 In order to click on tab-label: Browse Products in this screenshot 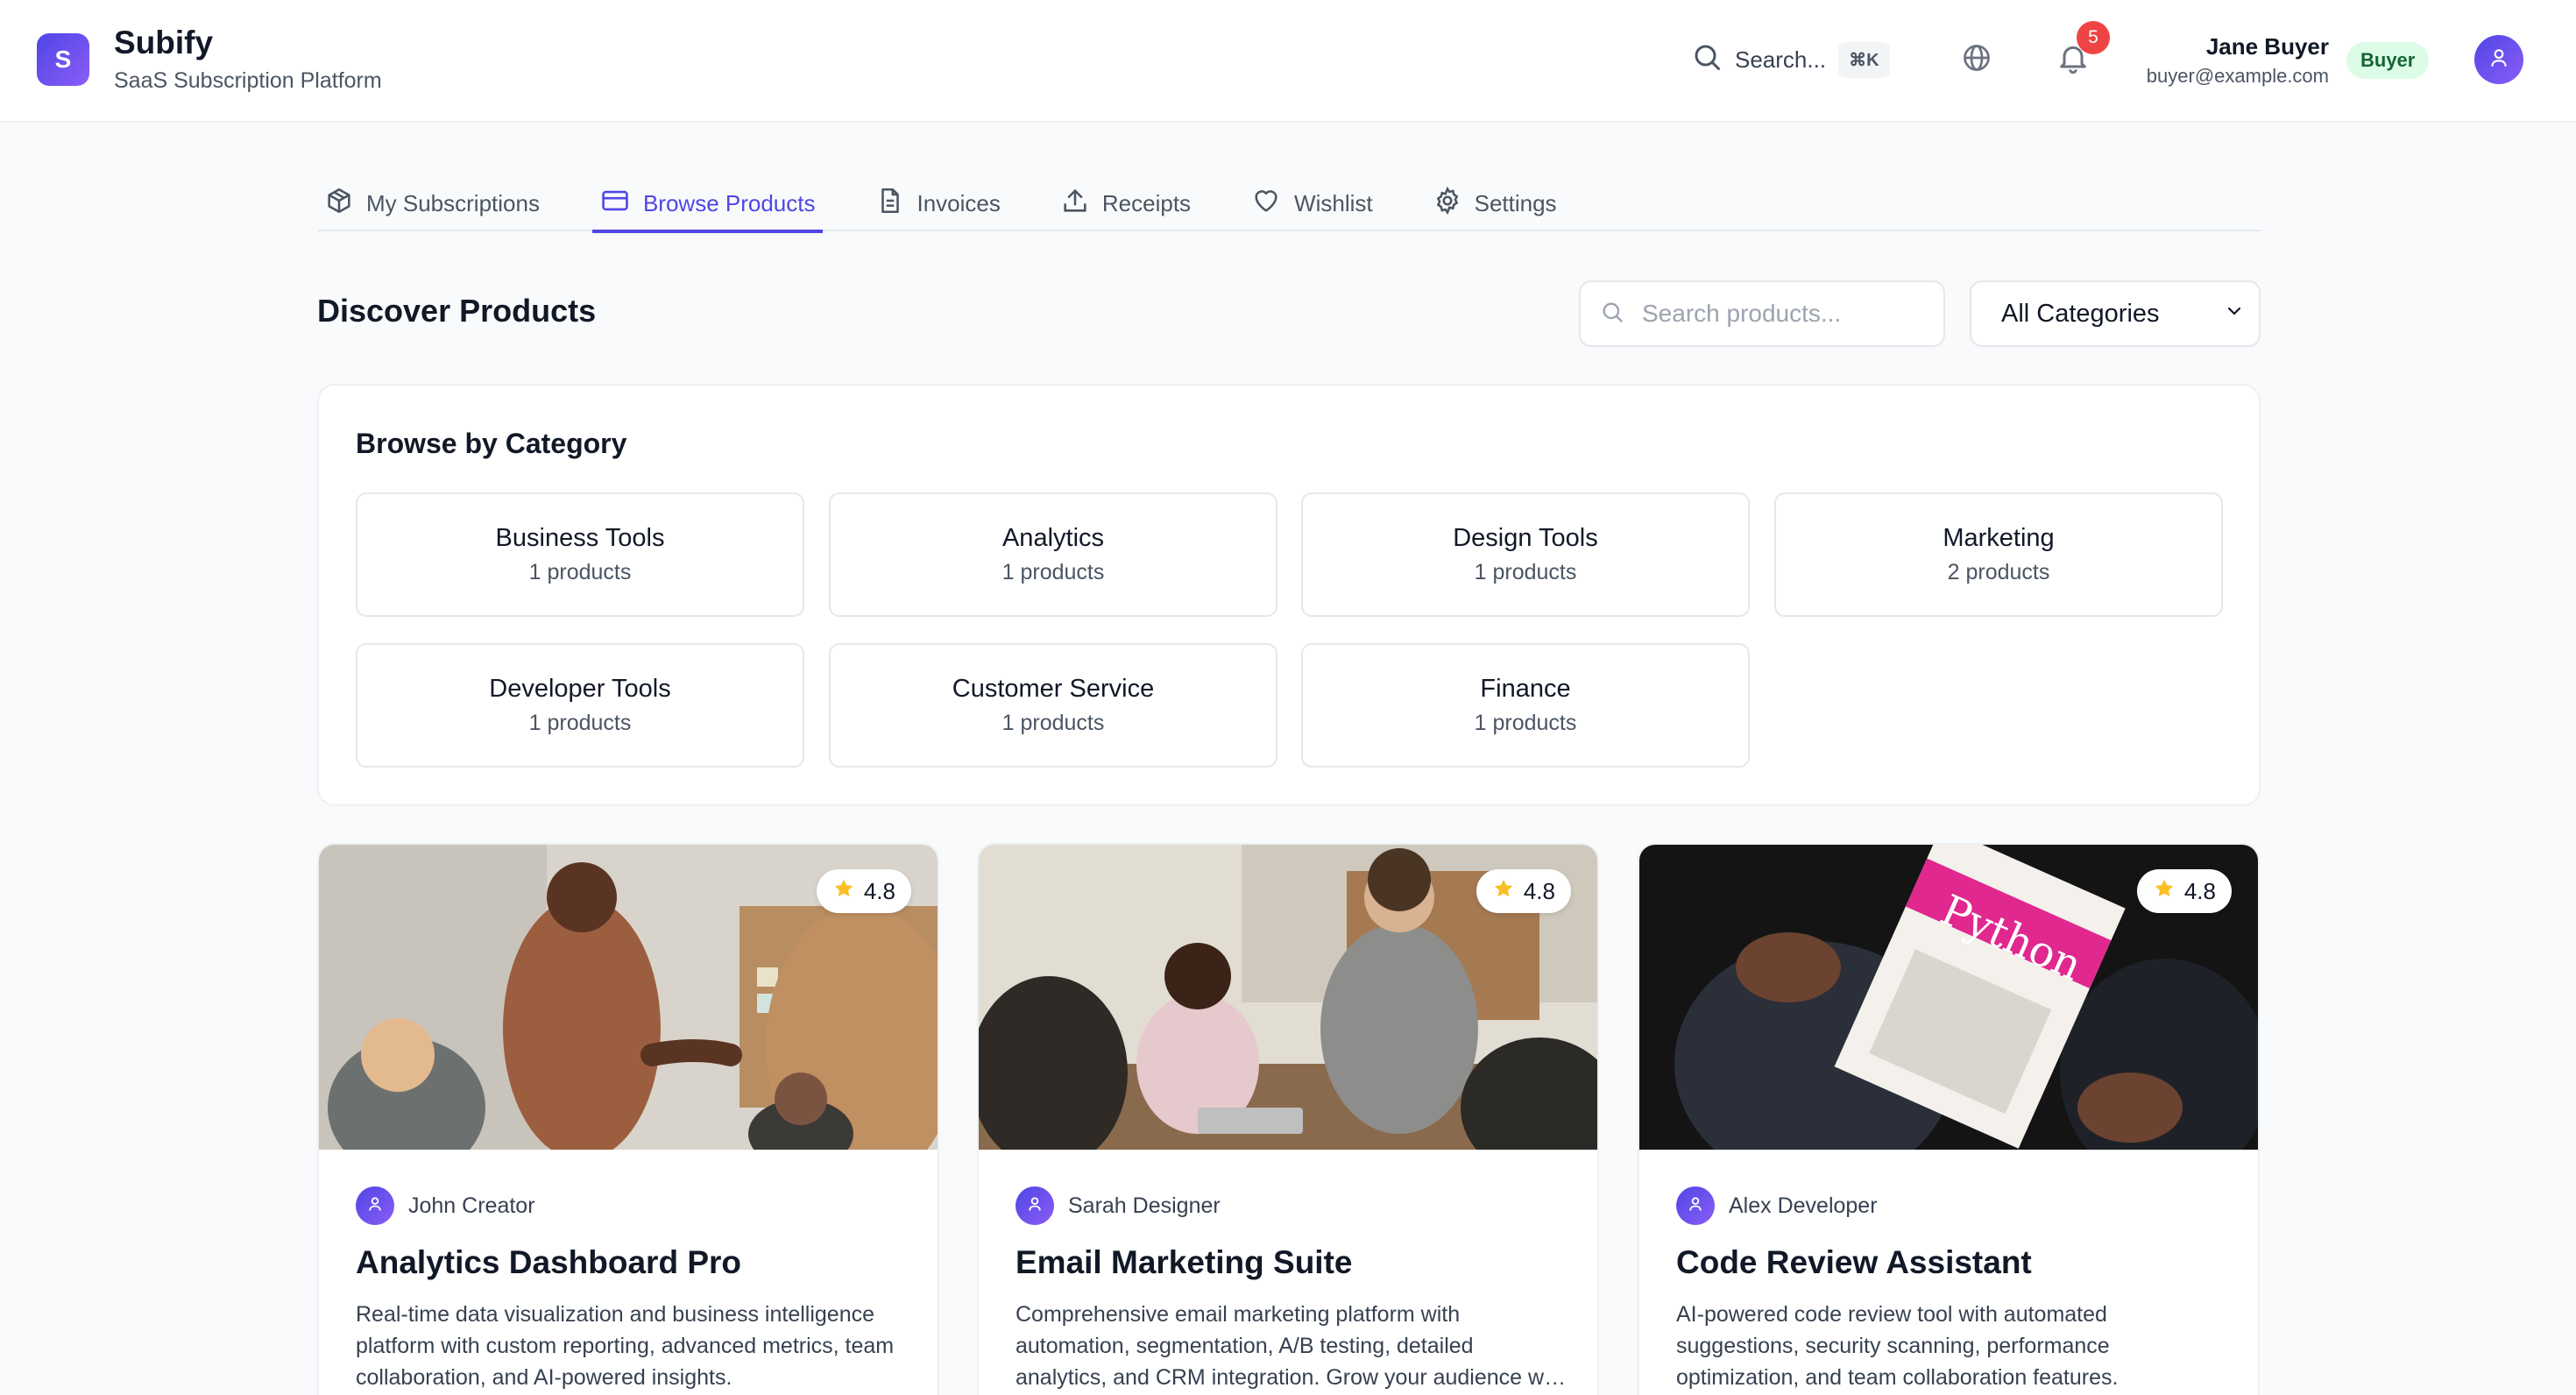, I will do `click(729, 202)`.